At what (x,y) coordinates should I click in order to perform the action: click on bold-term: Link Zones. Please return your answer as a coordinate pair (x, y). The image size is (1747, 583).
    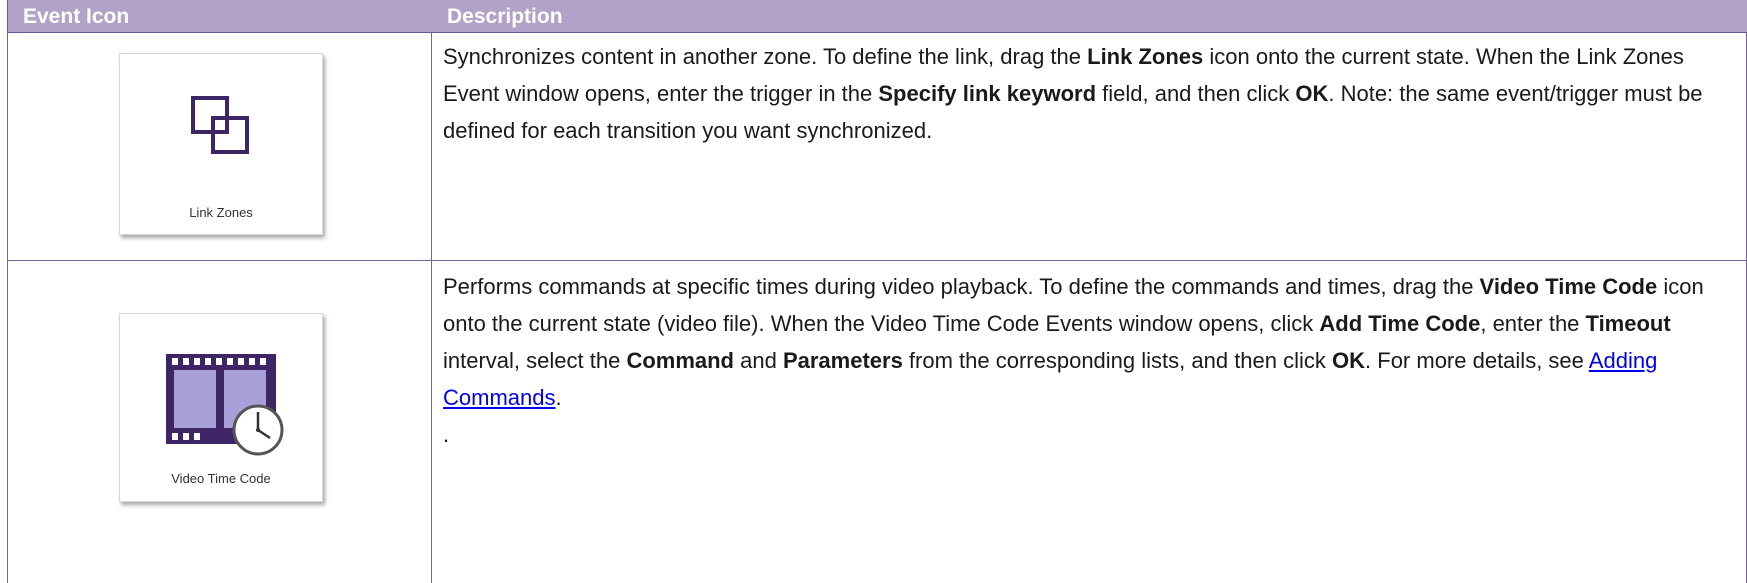
    Looking at the image, I should click on (1145, 56).